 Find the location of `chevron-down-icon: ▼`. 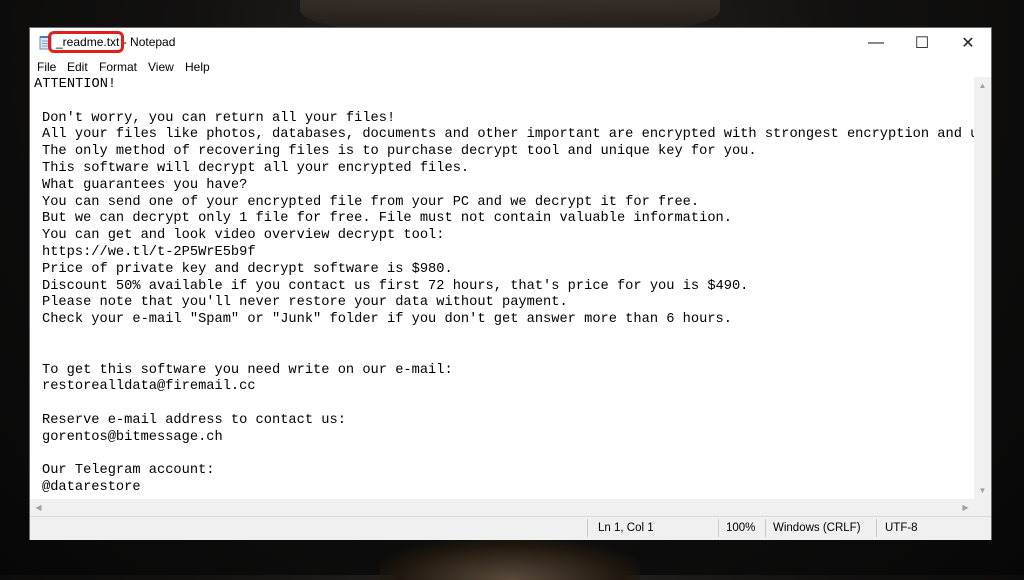

chevron-down-icon: ▼ is located at coordinates (982, 490).